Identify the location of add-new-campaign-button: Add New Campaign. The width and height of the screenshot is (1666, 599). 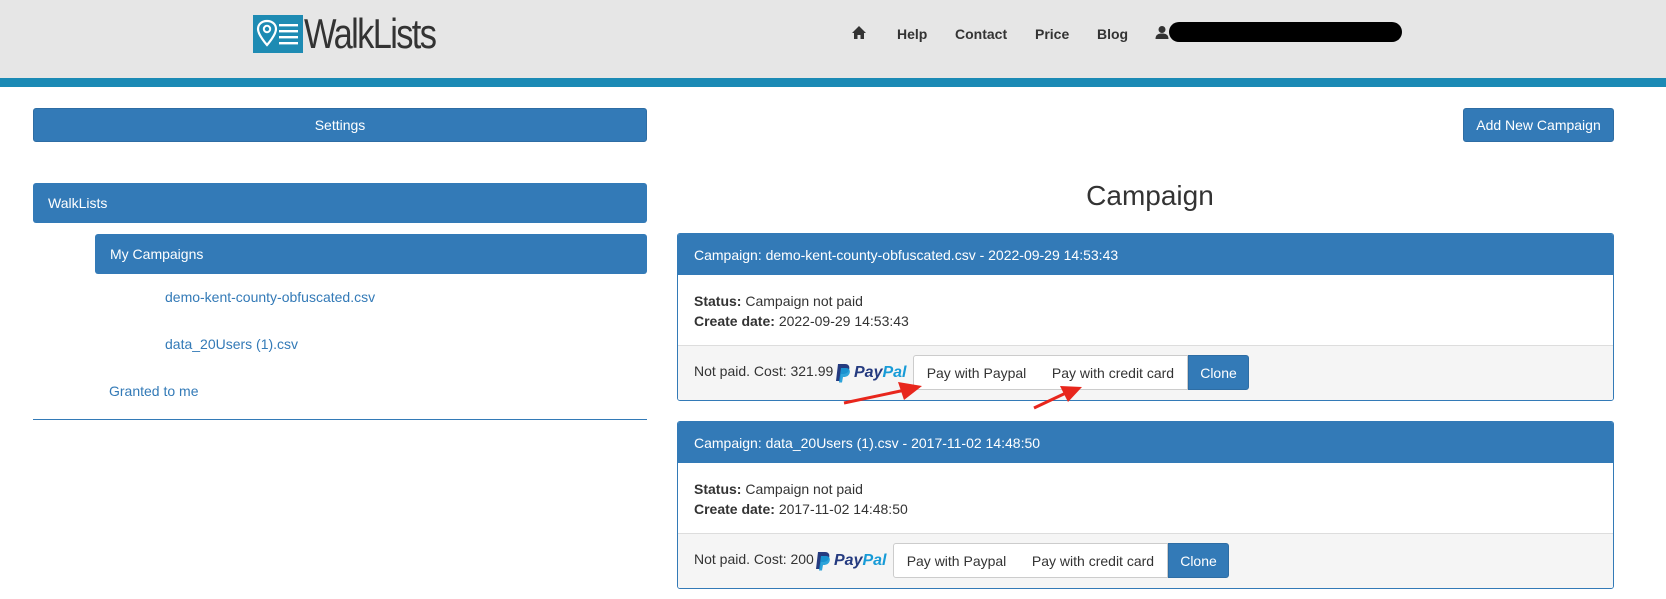
(1538, 125).